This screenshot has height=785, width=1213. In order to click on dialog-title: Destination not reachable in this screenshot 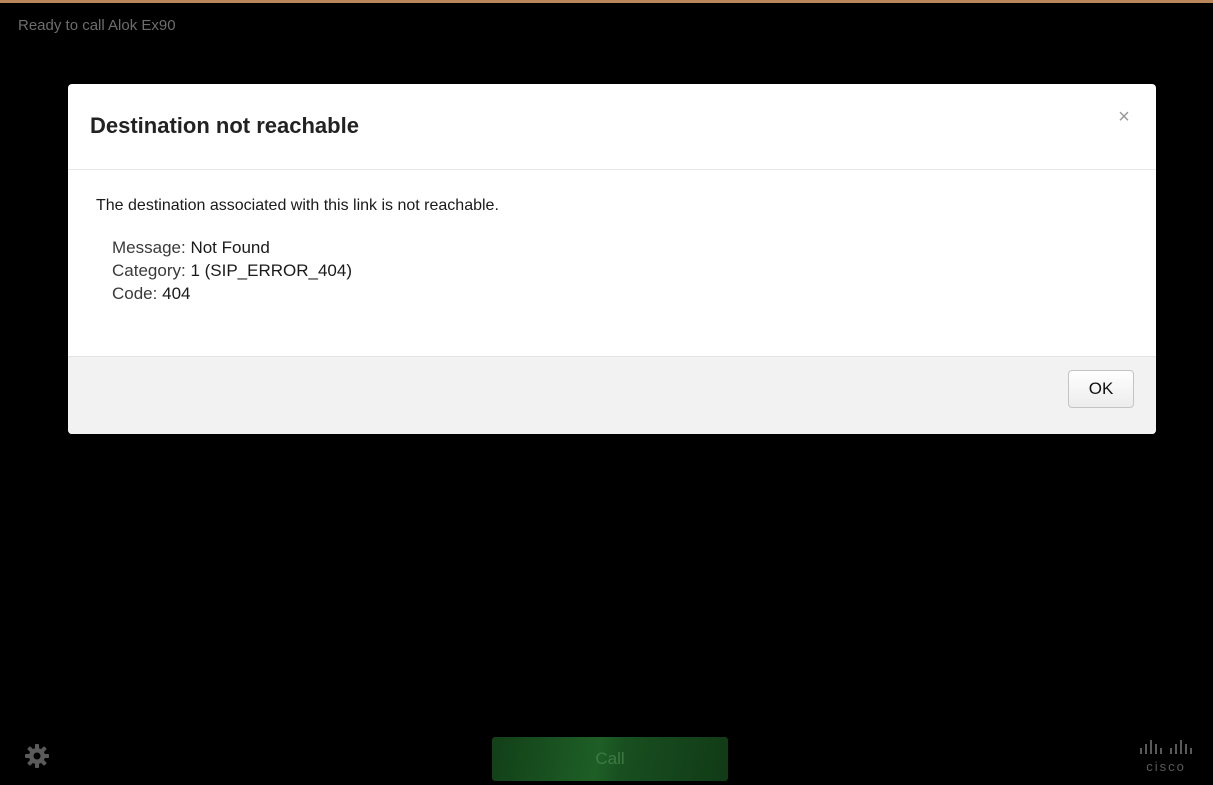, I will do `click(224, 125)`.